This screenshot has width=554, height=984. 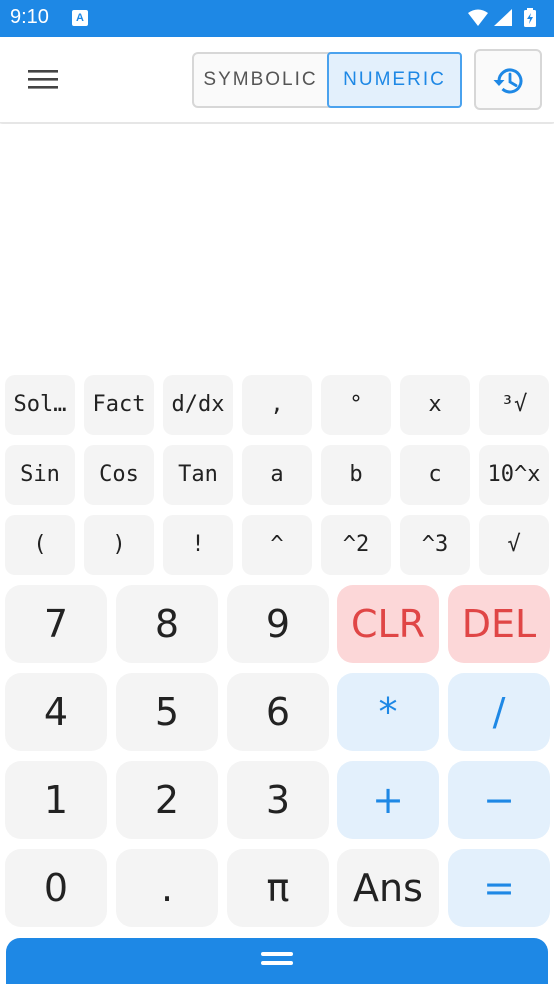 I want to click on mode-toggle: SYMBOLIC NUMERIC, so click(x=327, y=80).